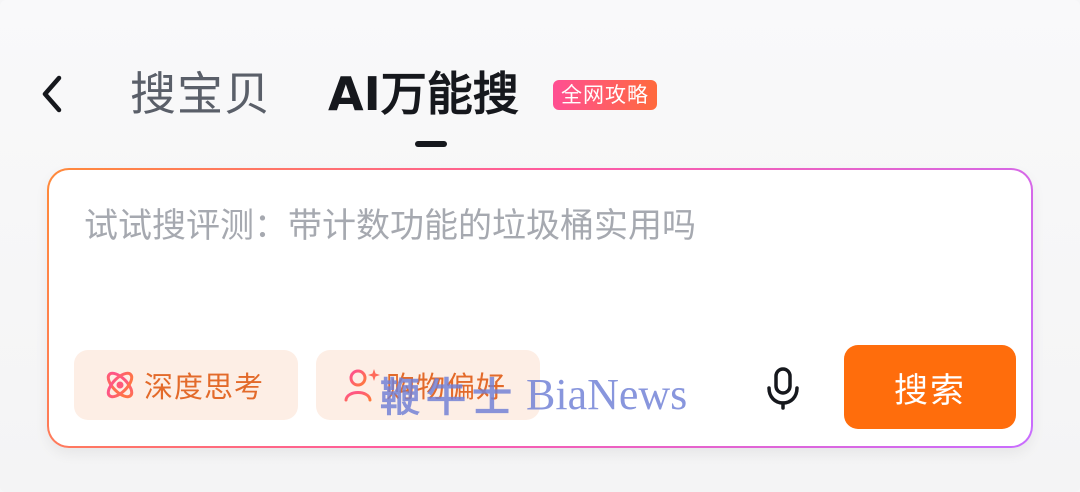 This screenshot has width=1080, height=492. Describe the element at coordinates (423, 94) in the screenshot. I see `tab-ai-search: AI万能搜` at that location.